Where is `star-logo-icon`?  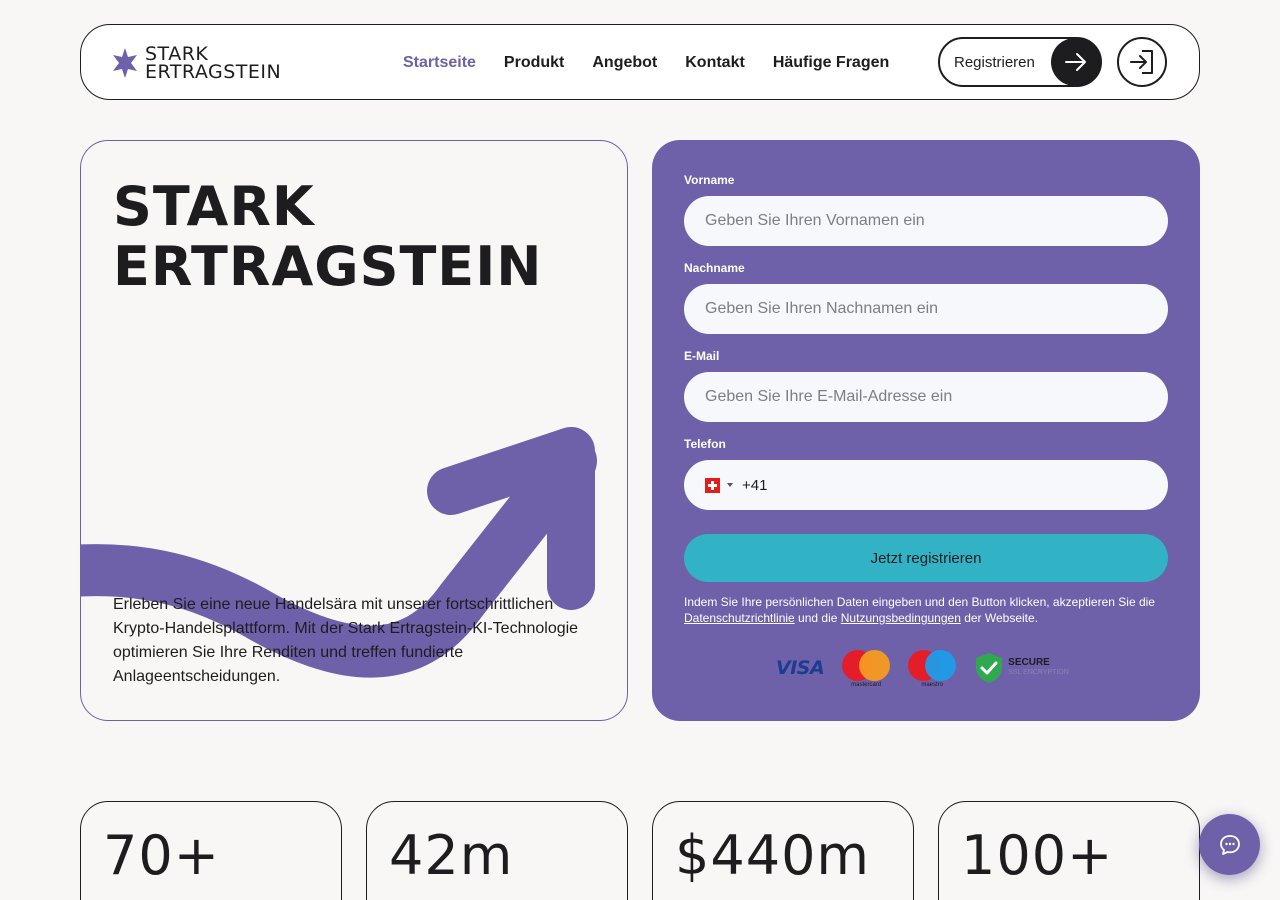 star-logo-icon is located at coordinates (125, 63).